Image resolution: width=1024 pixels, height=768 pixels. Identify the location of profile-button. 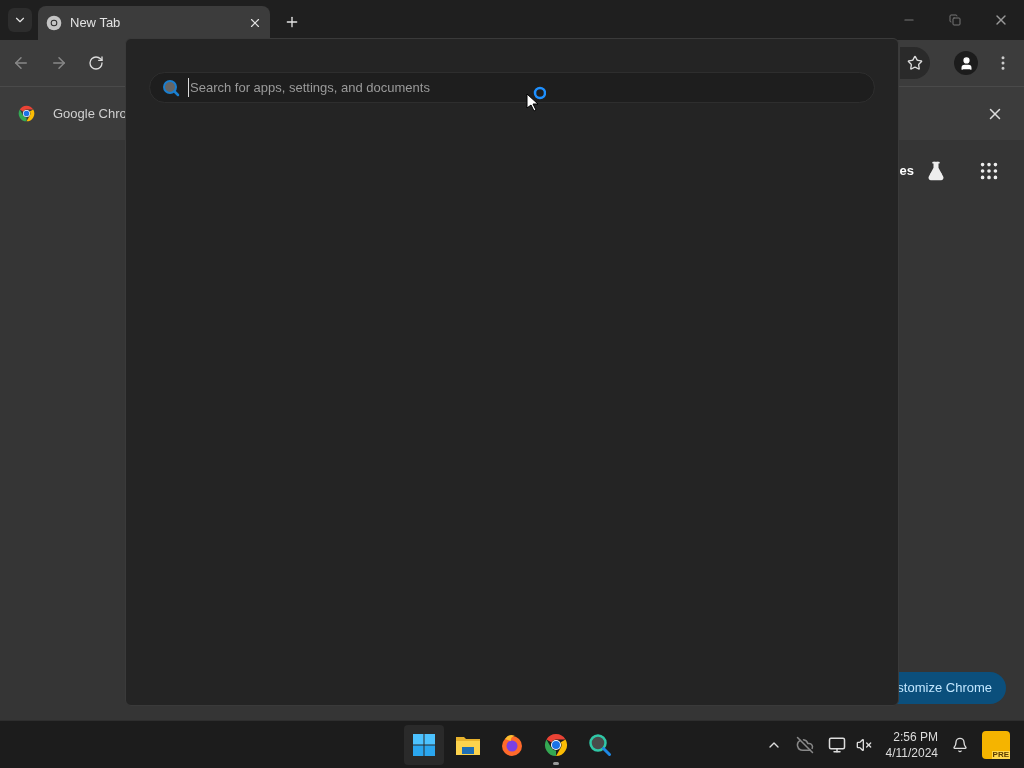
(966, 63).